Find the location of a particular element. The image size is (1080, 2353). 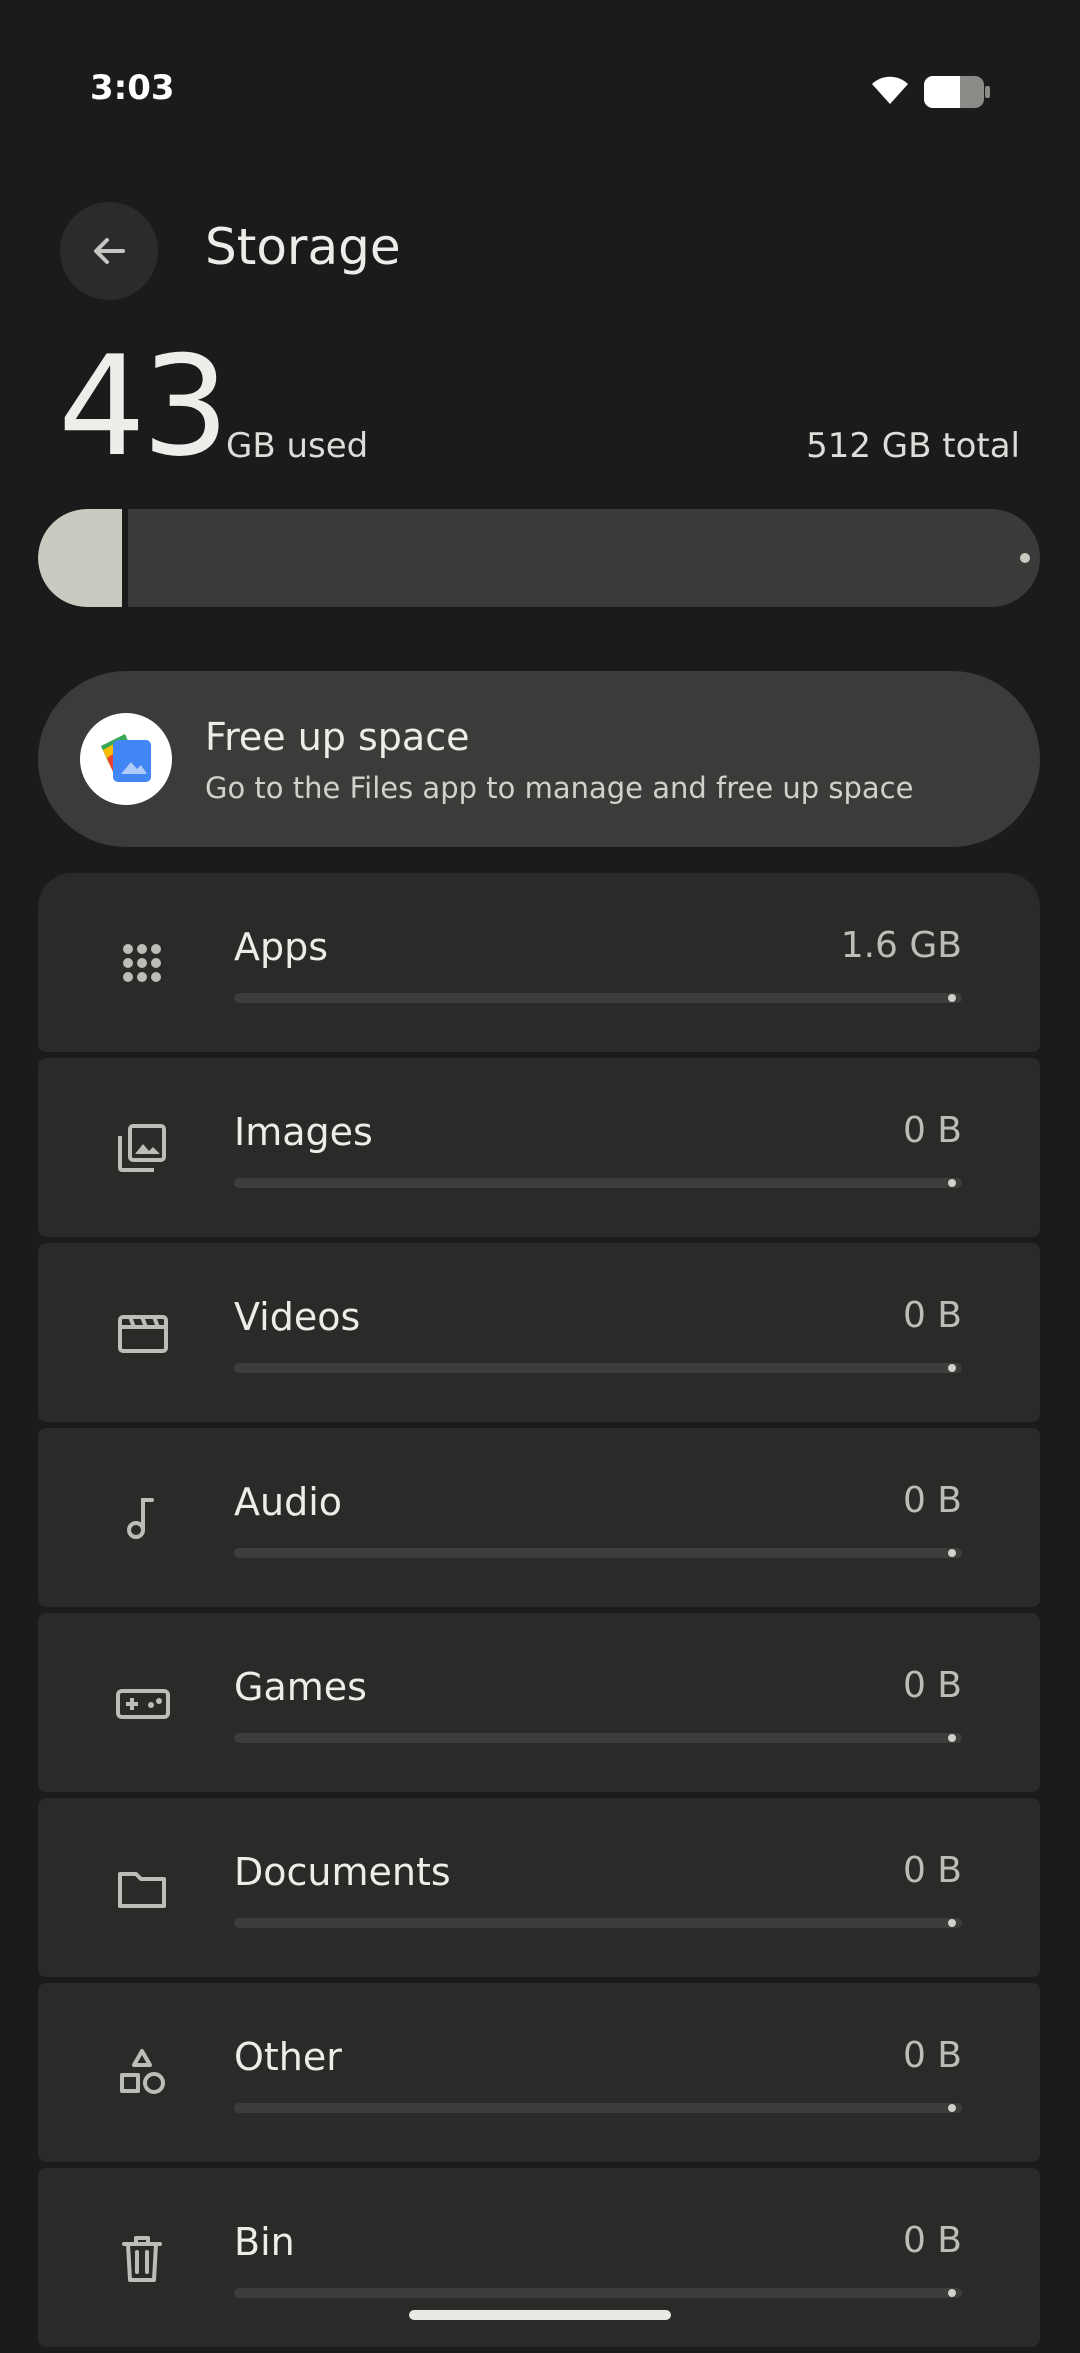

usage-end-dot is located at coordinates (1025, 558).